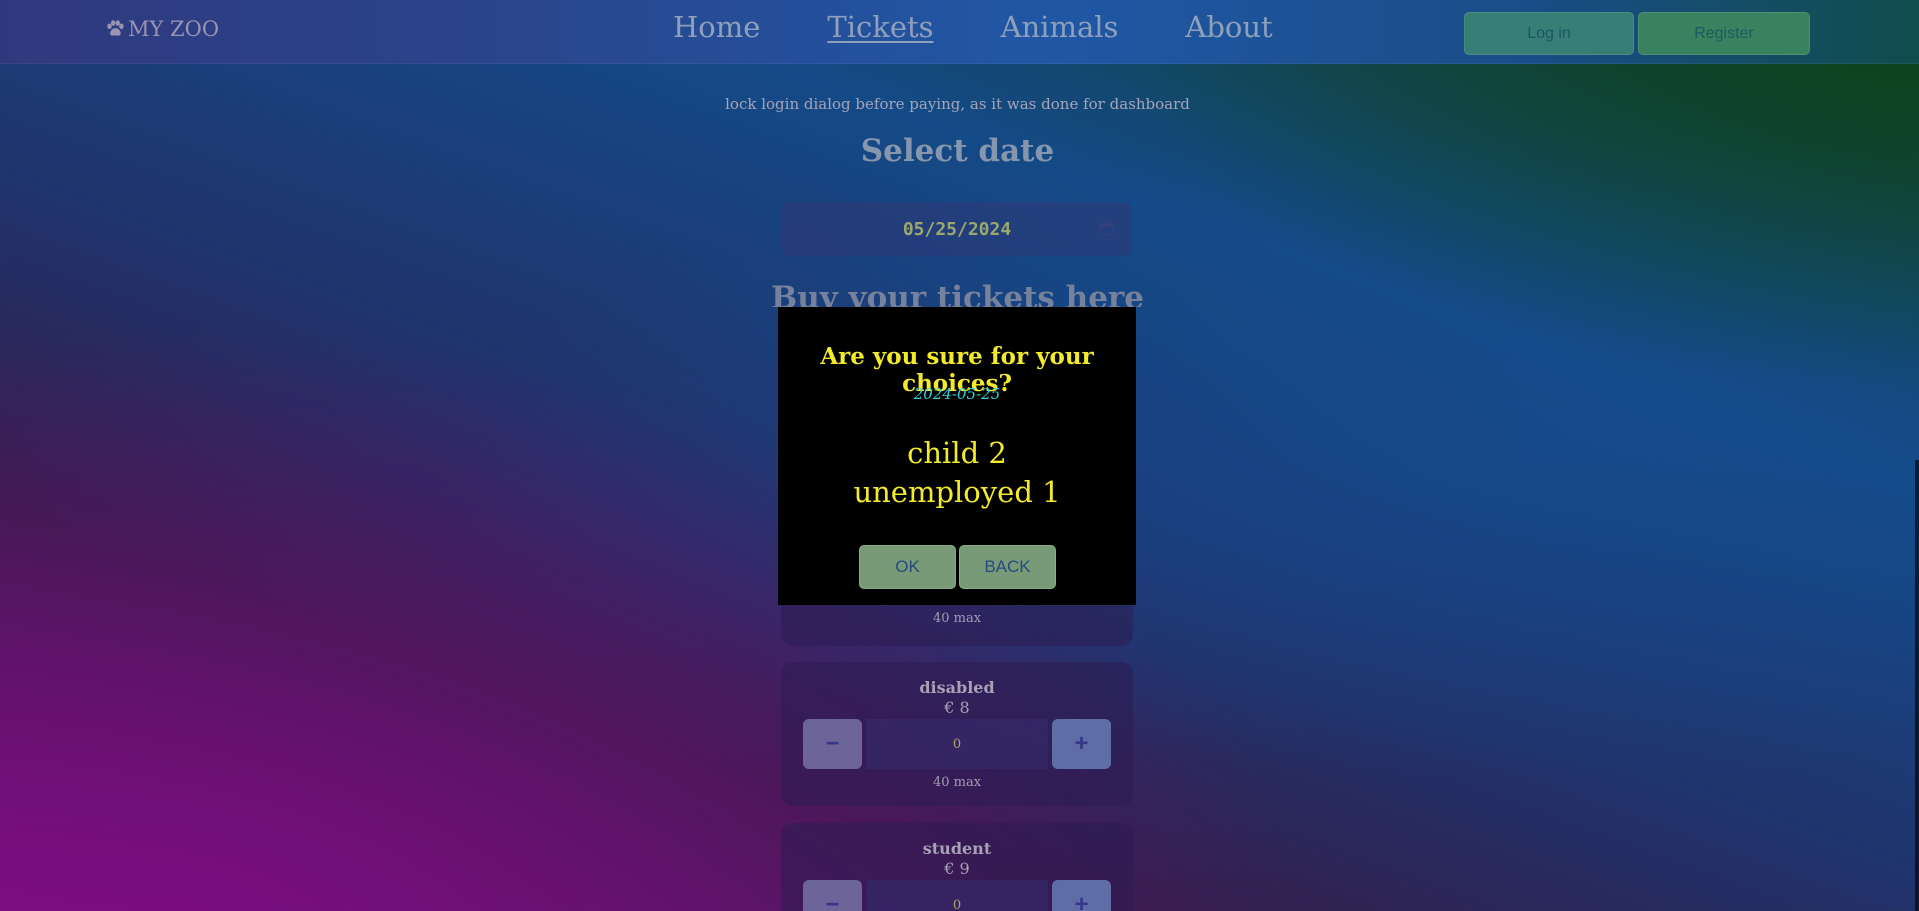 The image size is (1919, 911). What do you see at coordinates (957, 394) in the screenshot?
I see `dialog-date: 2024-05-25` at bounding box center [957, 394].